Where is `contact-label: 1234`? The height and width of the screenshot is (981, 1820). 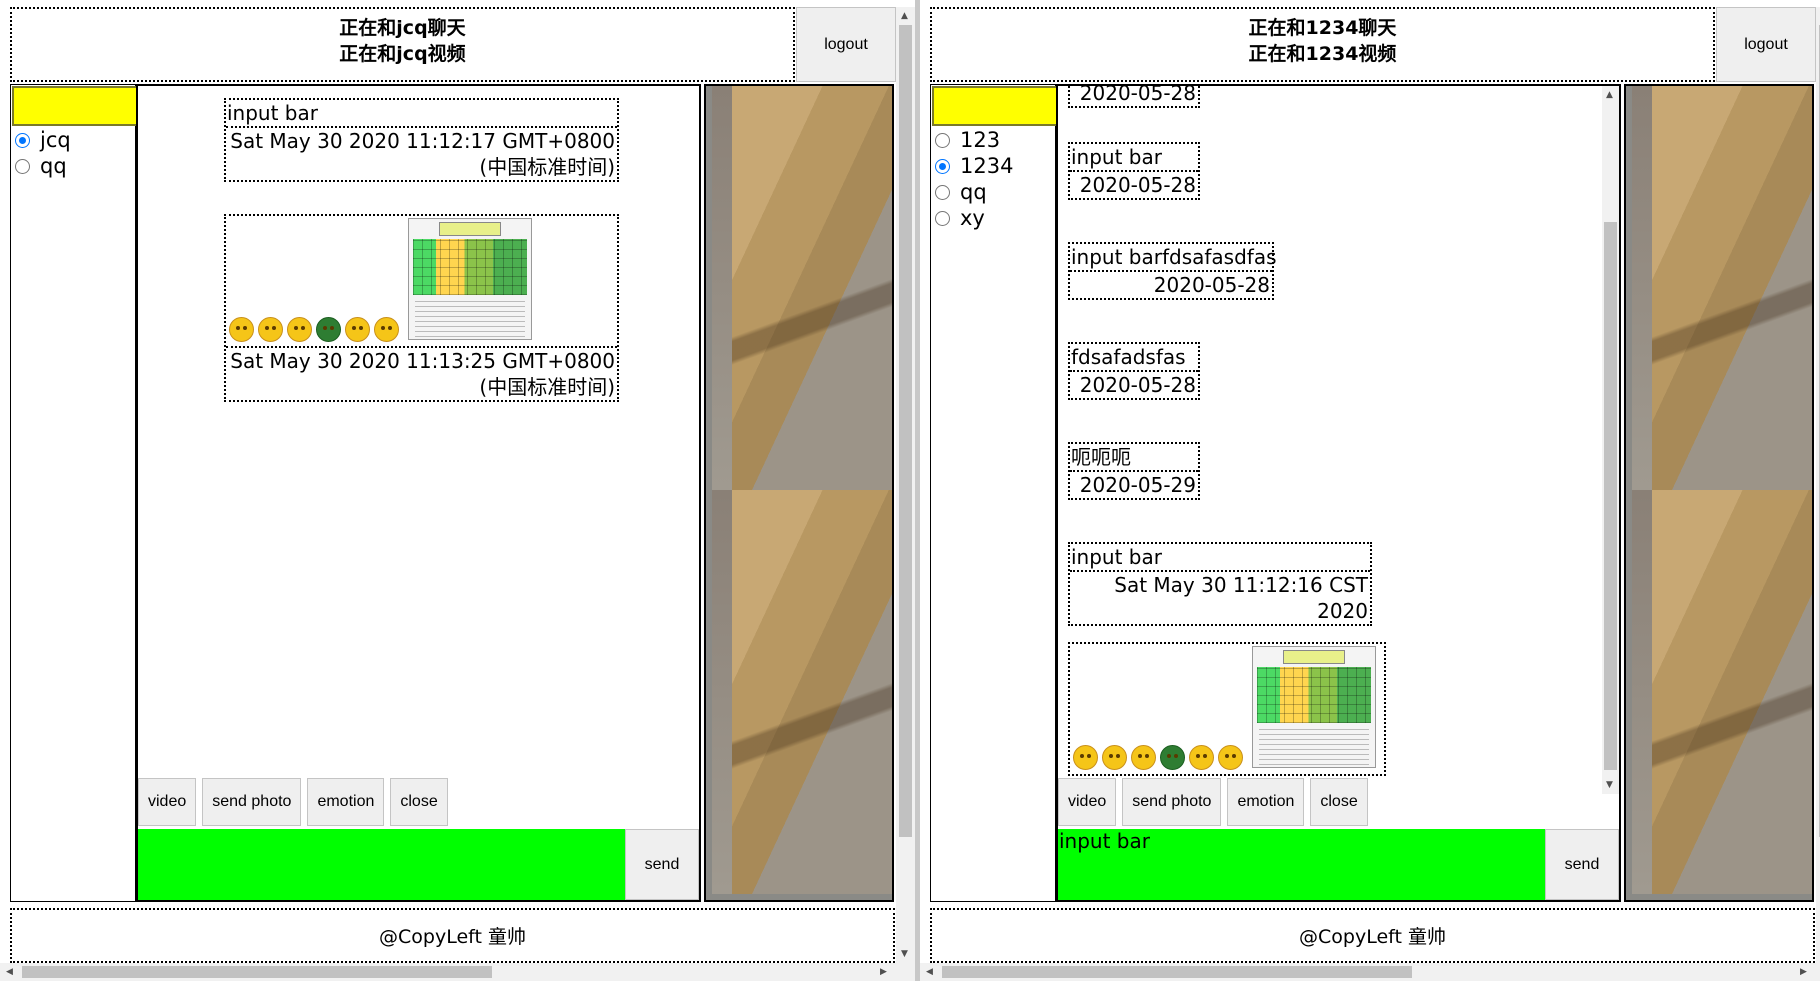 contact-label: 1234 is located at coordinates (987, 166).